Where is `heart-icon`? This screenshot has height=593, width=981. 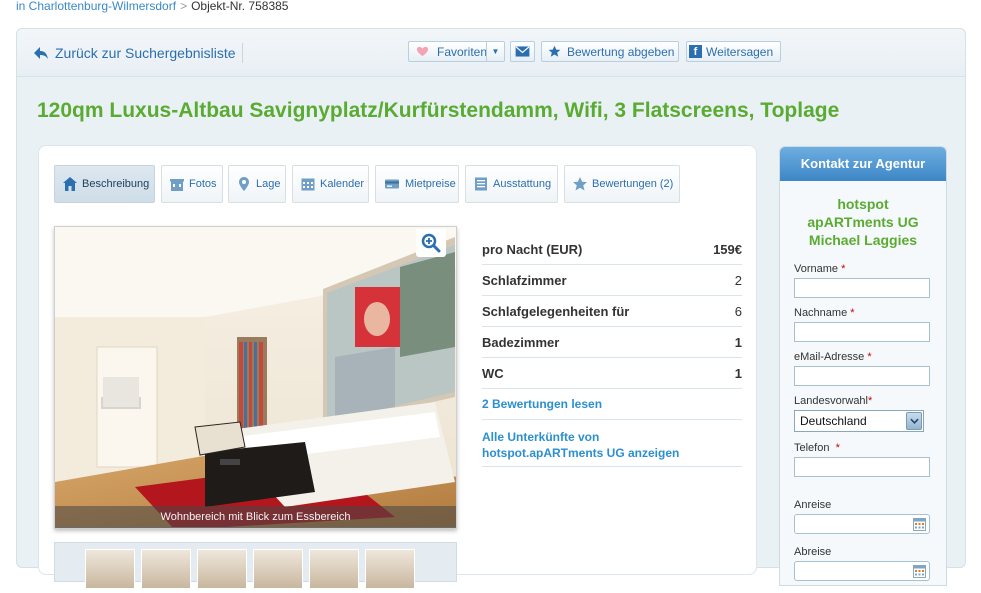 heart-icon is located at coordinates (422, 51).